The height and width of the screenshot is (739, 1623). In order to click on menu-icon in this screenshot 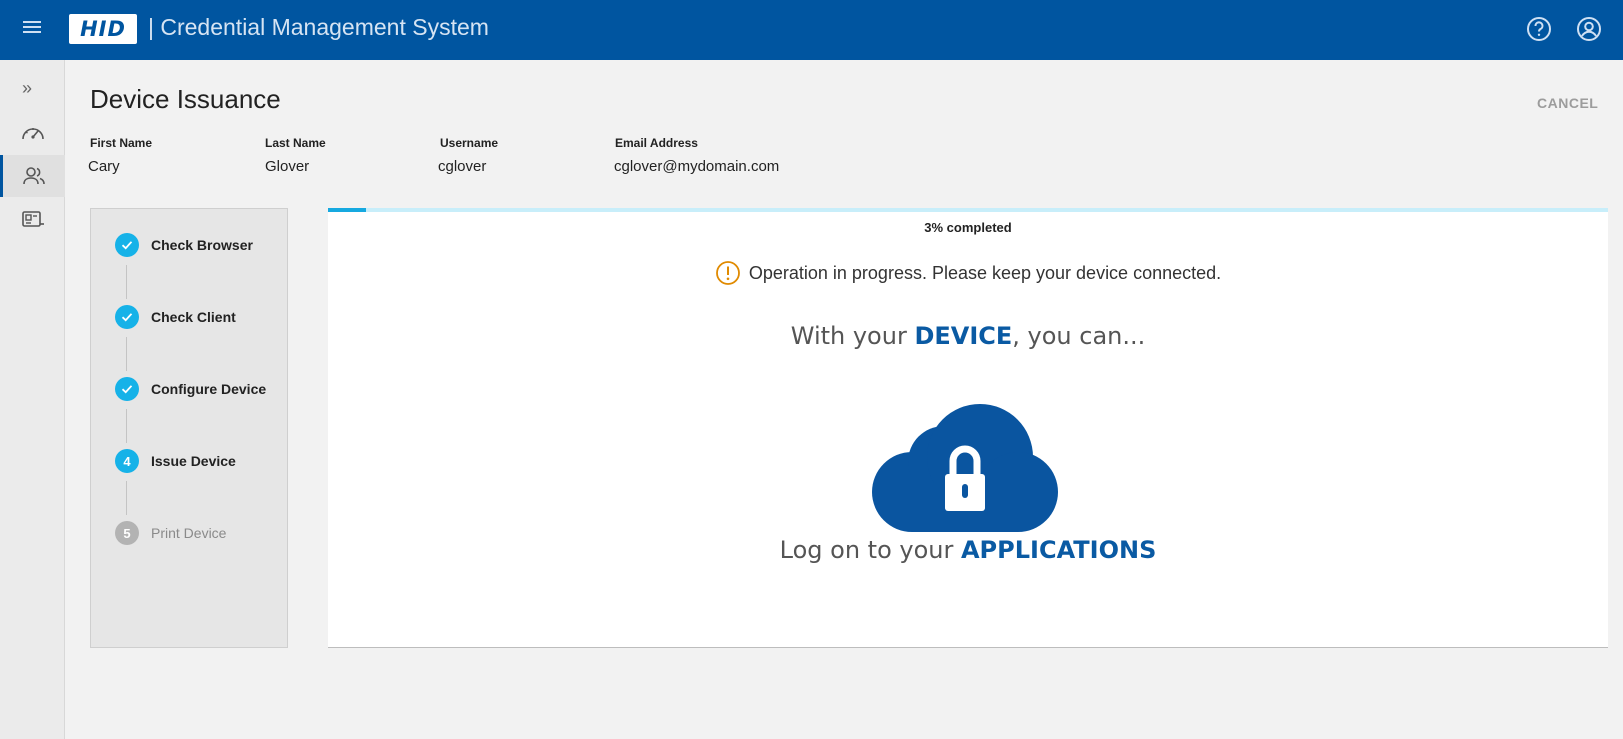, I will do `click(32, 30)`.